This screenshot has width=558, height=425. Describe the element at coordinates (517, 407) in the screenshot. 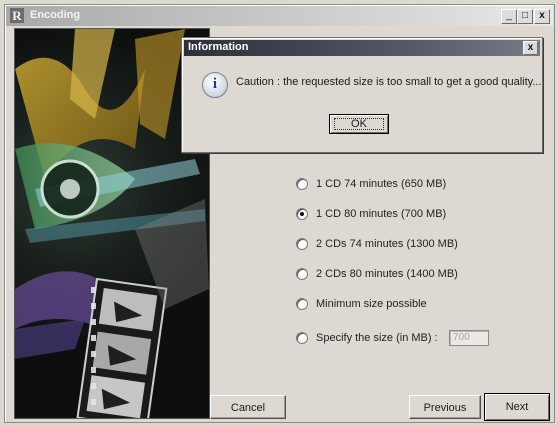

I see `next-button: Next` at that location.